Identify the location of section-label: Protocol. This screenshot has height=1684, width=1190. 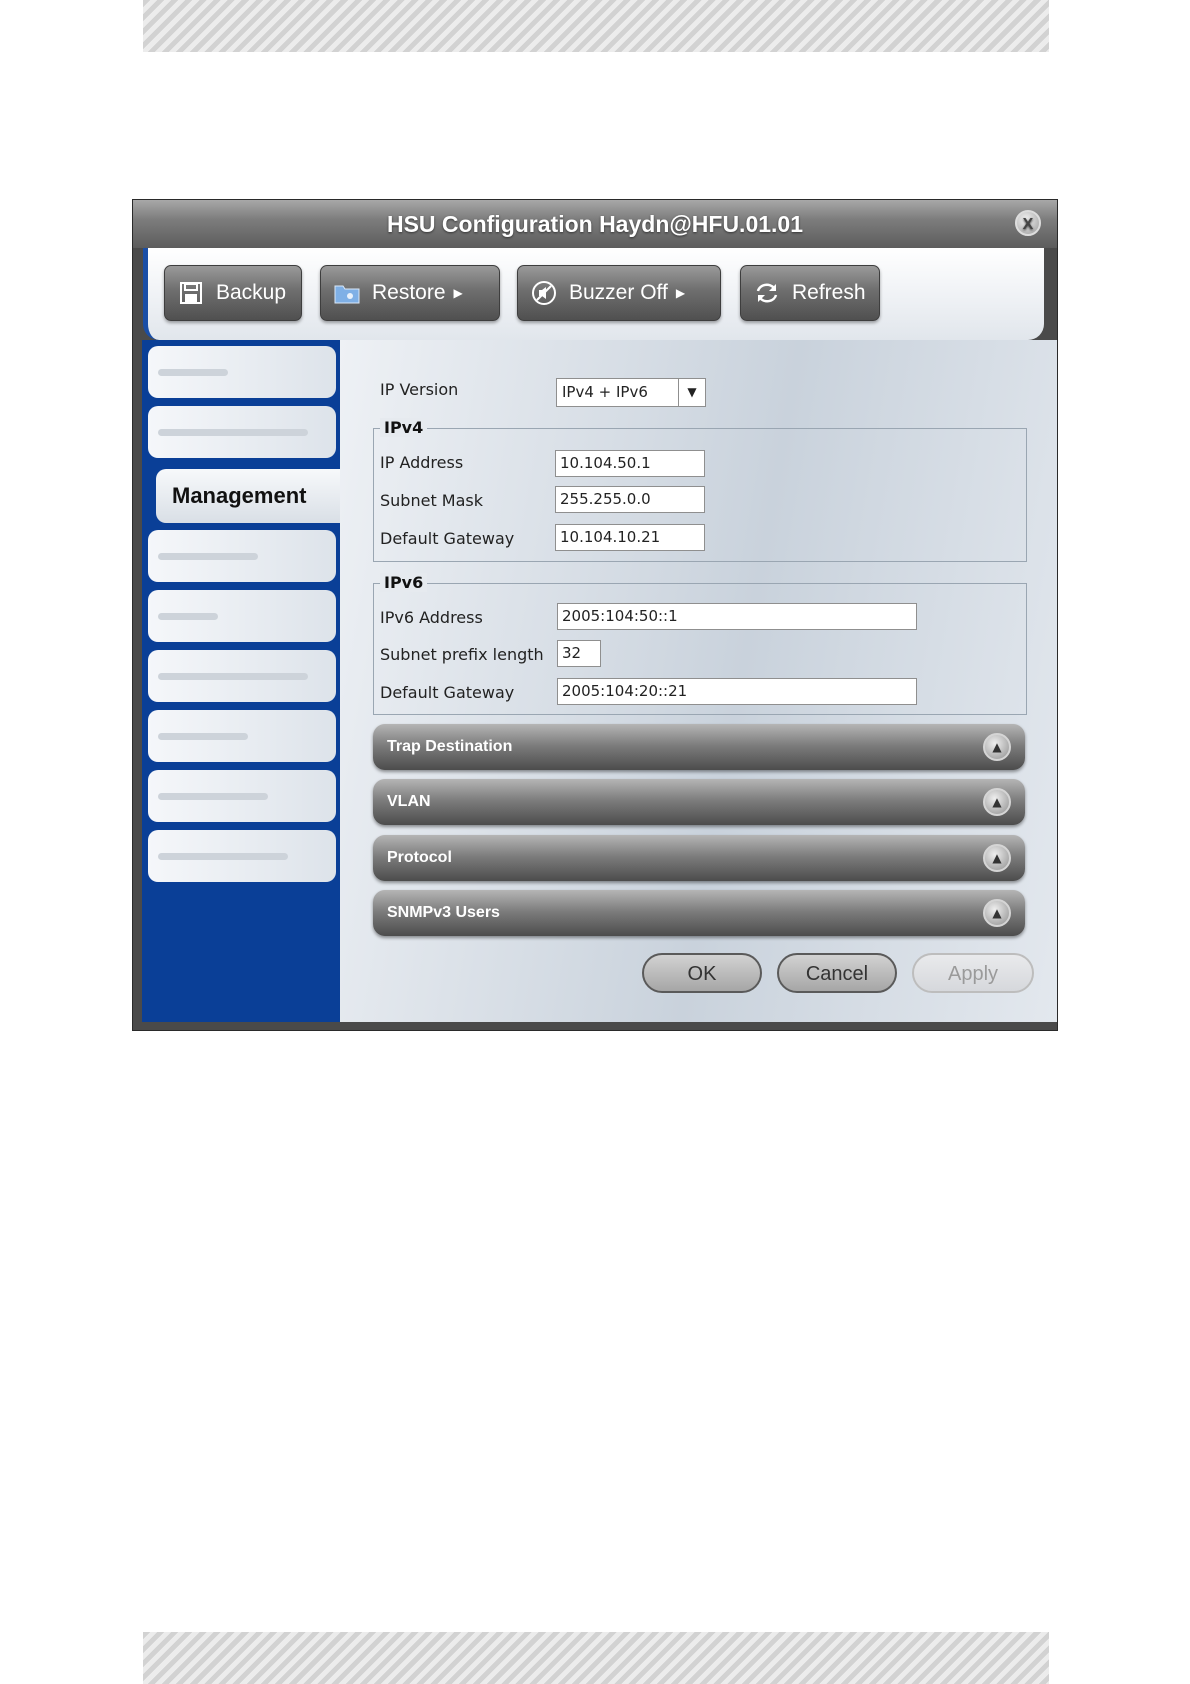
(419, 857).